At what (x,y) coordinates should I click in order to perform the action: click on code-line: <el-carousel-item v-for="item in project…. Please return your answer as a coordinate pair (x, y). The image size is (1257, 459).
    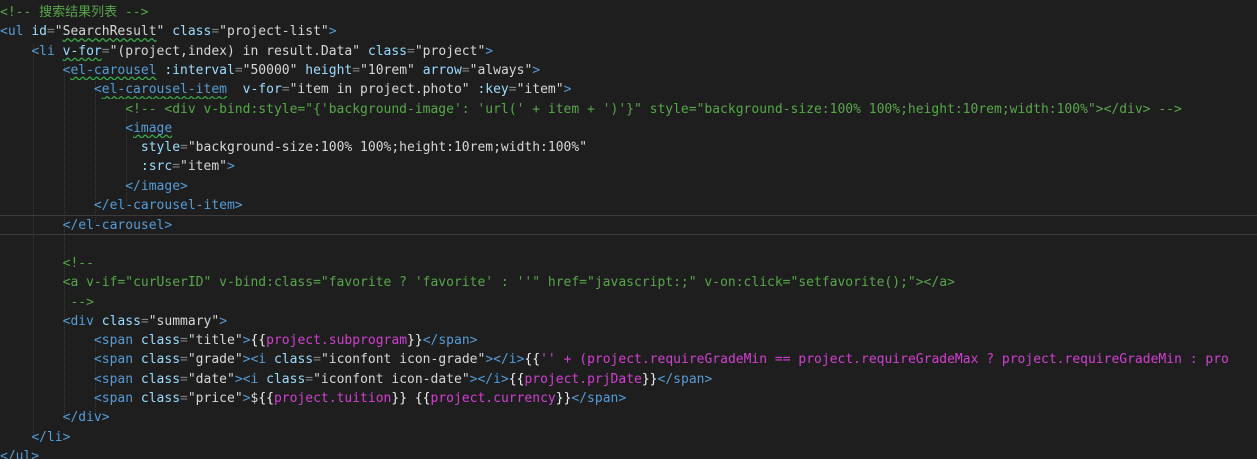
    Looking at the image, I should click on (628, 89).